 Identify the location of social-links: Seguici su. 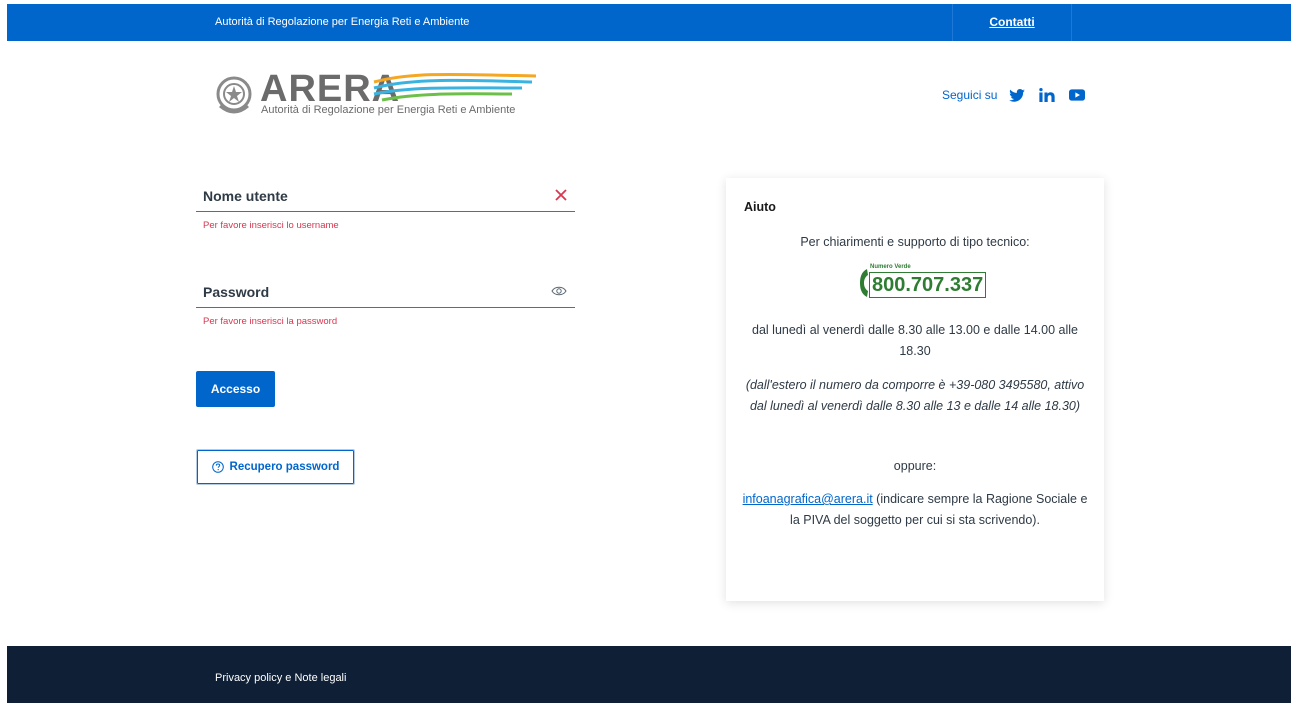
(1020, 95).